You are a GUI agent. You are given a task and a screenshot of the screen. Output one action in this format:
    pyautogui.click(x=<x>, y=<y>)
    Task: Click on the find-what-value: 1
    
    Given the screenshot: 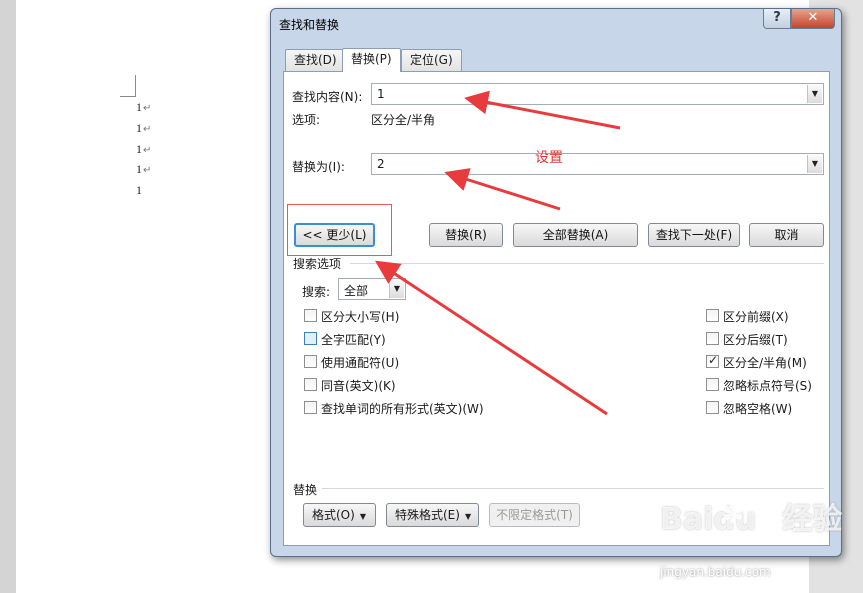 What is the action you would take?
    pyautogui.click(x=381, y=94)
    